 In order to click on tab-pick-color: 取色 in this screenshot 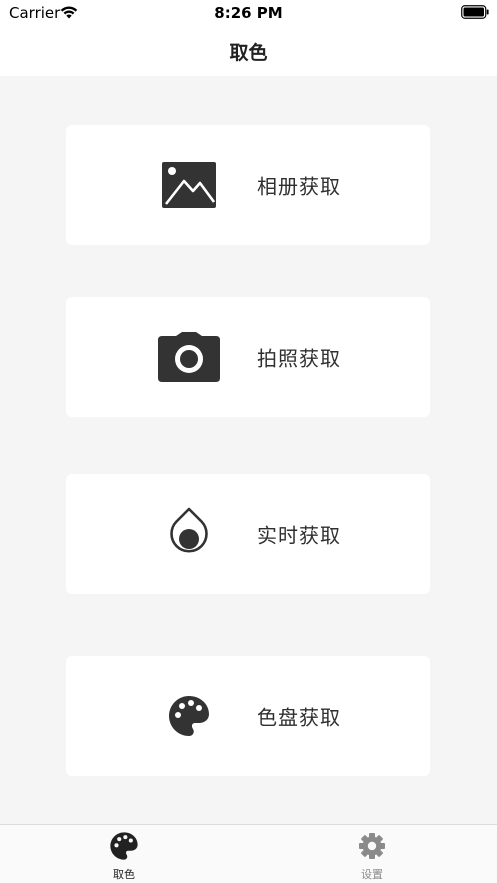, I will do `click(124, 854)`.